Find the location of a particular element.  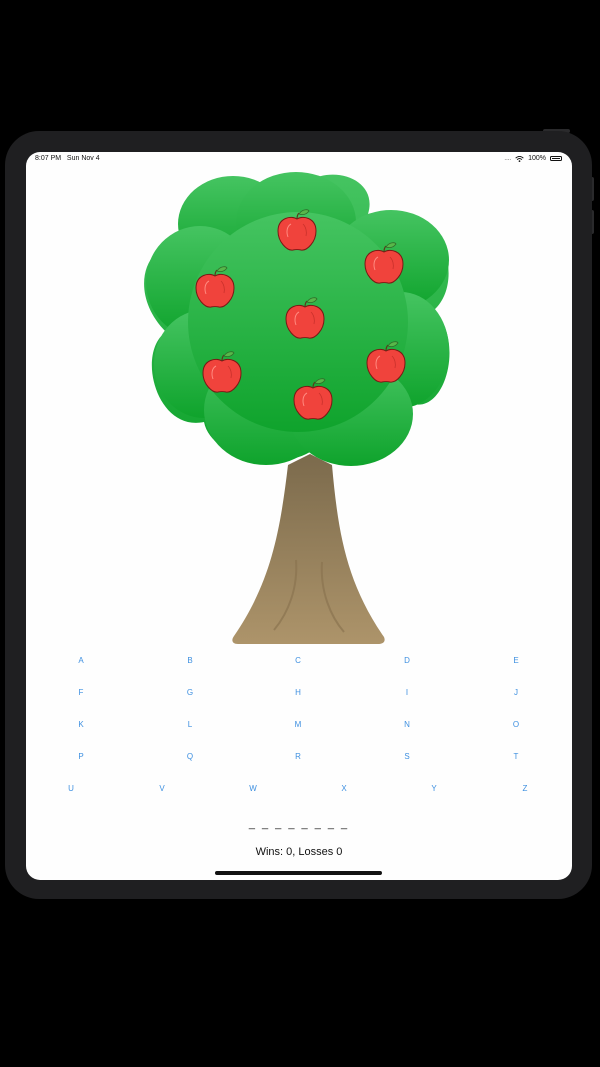

letter-button-k: K is located at coordinates (81, 725).